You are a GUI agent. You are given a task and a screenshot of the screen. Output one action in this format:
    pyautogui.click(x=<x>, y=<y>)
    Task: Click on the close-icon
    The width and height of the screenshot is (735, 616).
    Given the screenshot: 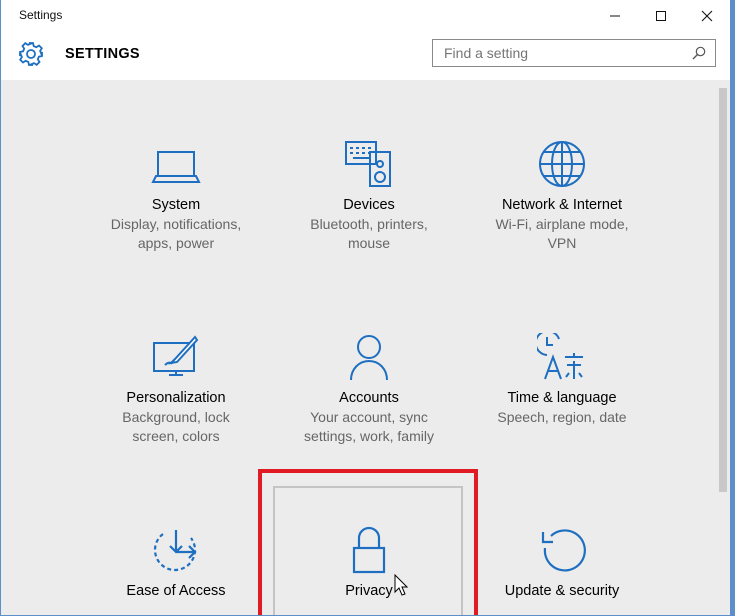 What is the action you would take?
    pyautogui.click(x=707, y=16)
    